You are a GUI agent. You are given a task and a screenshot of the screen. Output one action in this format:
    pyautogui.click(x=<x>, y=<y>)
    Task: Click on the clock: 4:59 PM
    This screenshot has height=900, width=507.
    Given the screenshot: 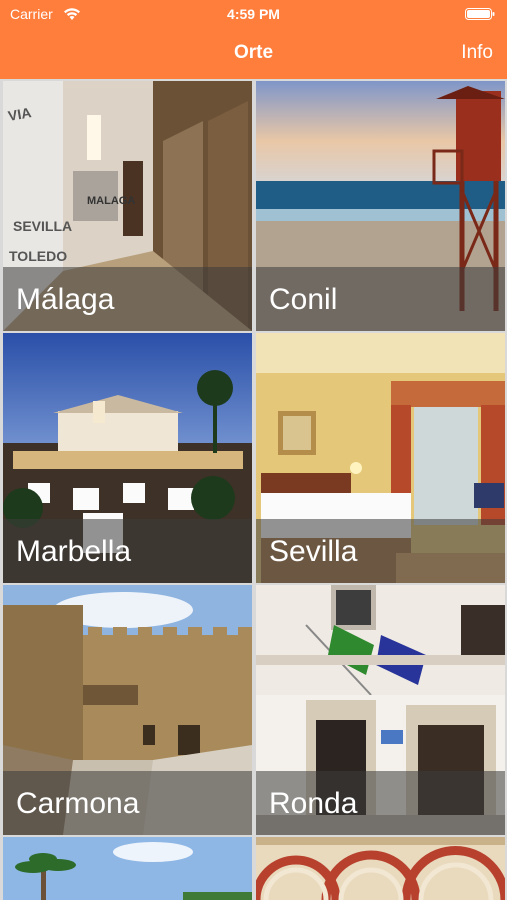 What is the action you would take?
    pyautogui.click(x=253, y=14)
    